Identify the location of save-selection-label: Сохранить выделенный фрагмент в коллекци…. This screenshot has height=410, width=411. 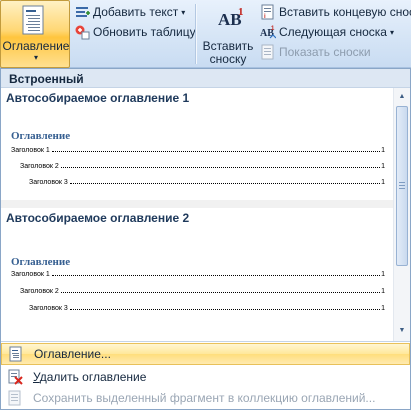
(204, 398).